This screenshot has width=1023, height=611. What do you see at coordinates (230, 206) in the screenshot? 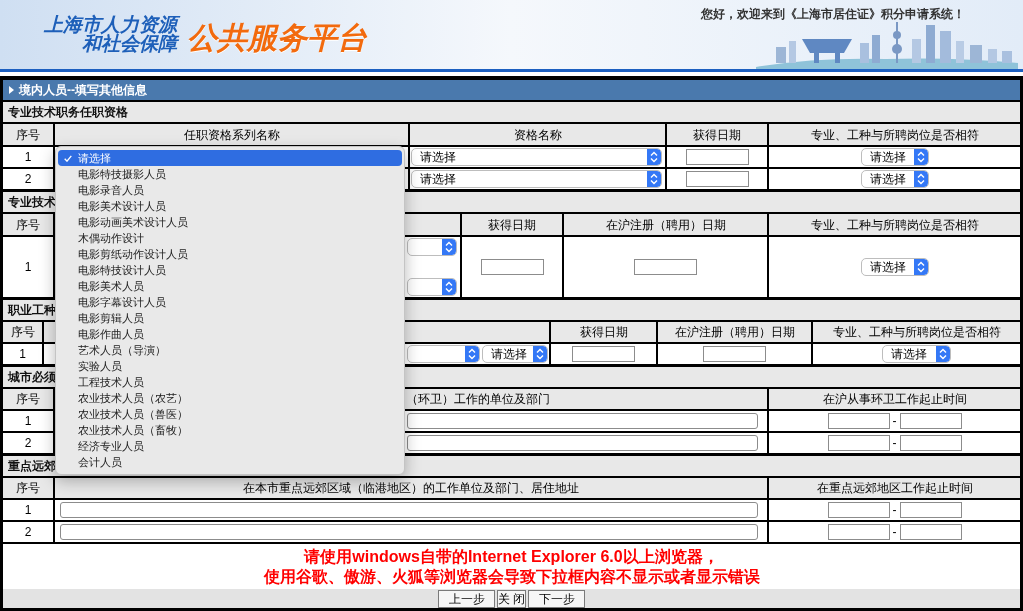
I see `dropdown-option: 电影美术设计人员` at bounding box center [230, 206].